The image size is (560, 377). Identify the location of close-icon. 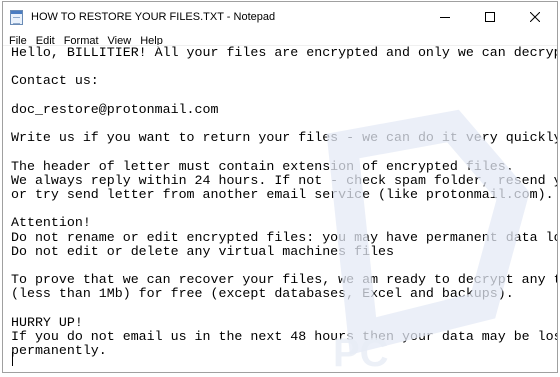
(534, 17).